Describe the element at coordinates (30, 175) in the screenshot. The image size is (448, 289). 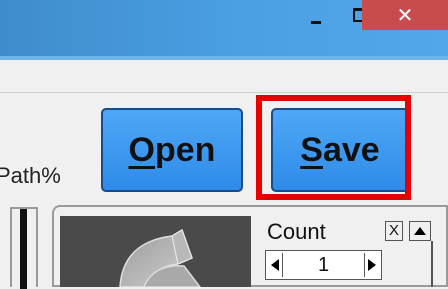
I see `path-label: Path%` at that location.